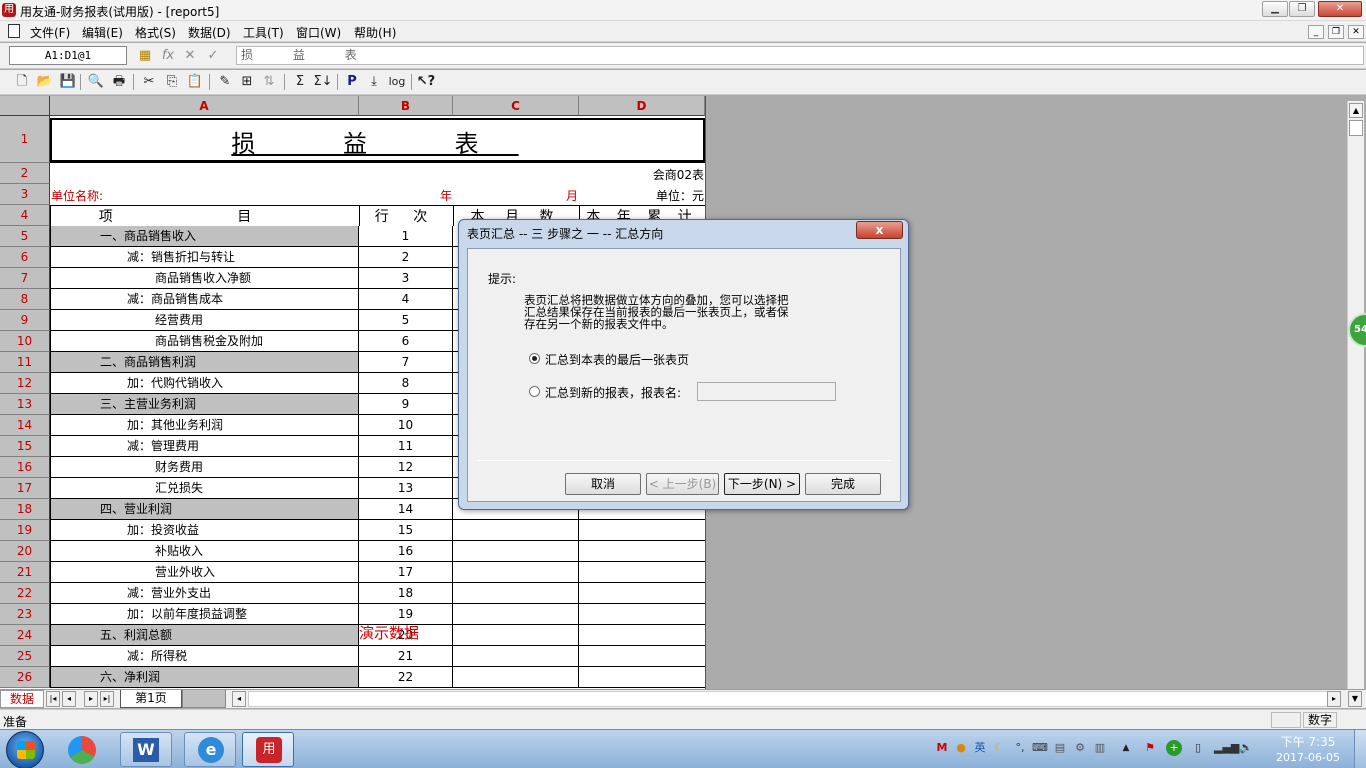 The height and width of the screenshot is (768, 1366). What do you see at coordinates (1275, 9) in the screenshot?
I see `minimize-button: ▁` at bounding box center [1275, 9].